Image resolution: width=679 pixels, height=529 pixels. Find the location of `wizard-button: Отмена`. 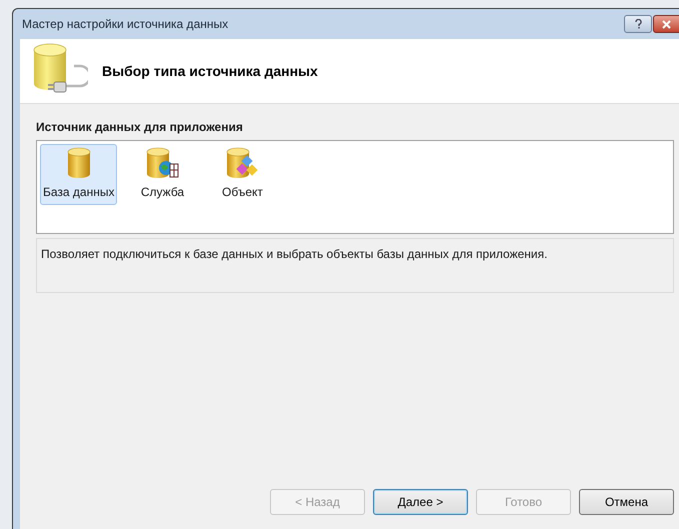

wizard-button: Отмена is located at coordinates (626, 502).